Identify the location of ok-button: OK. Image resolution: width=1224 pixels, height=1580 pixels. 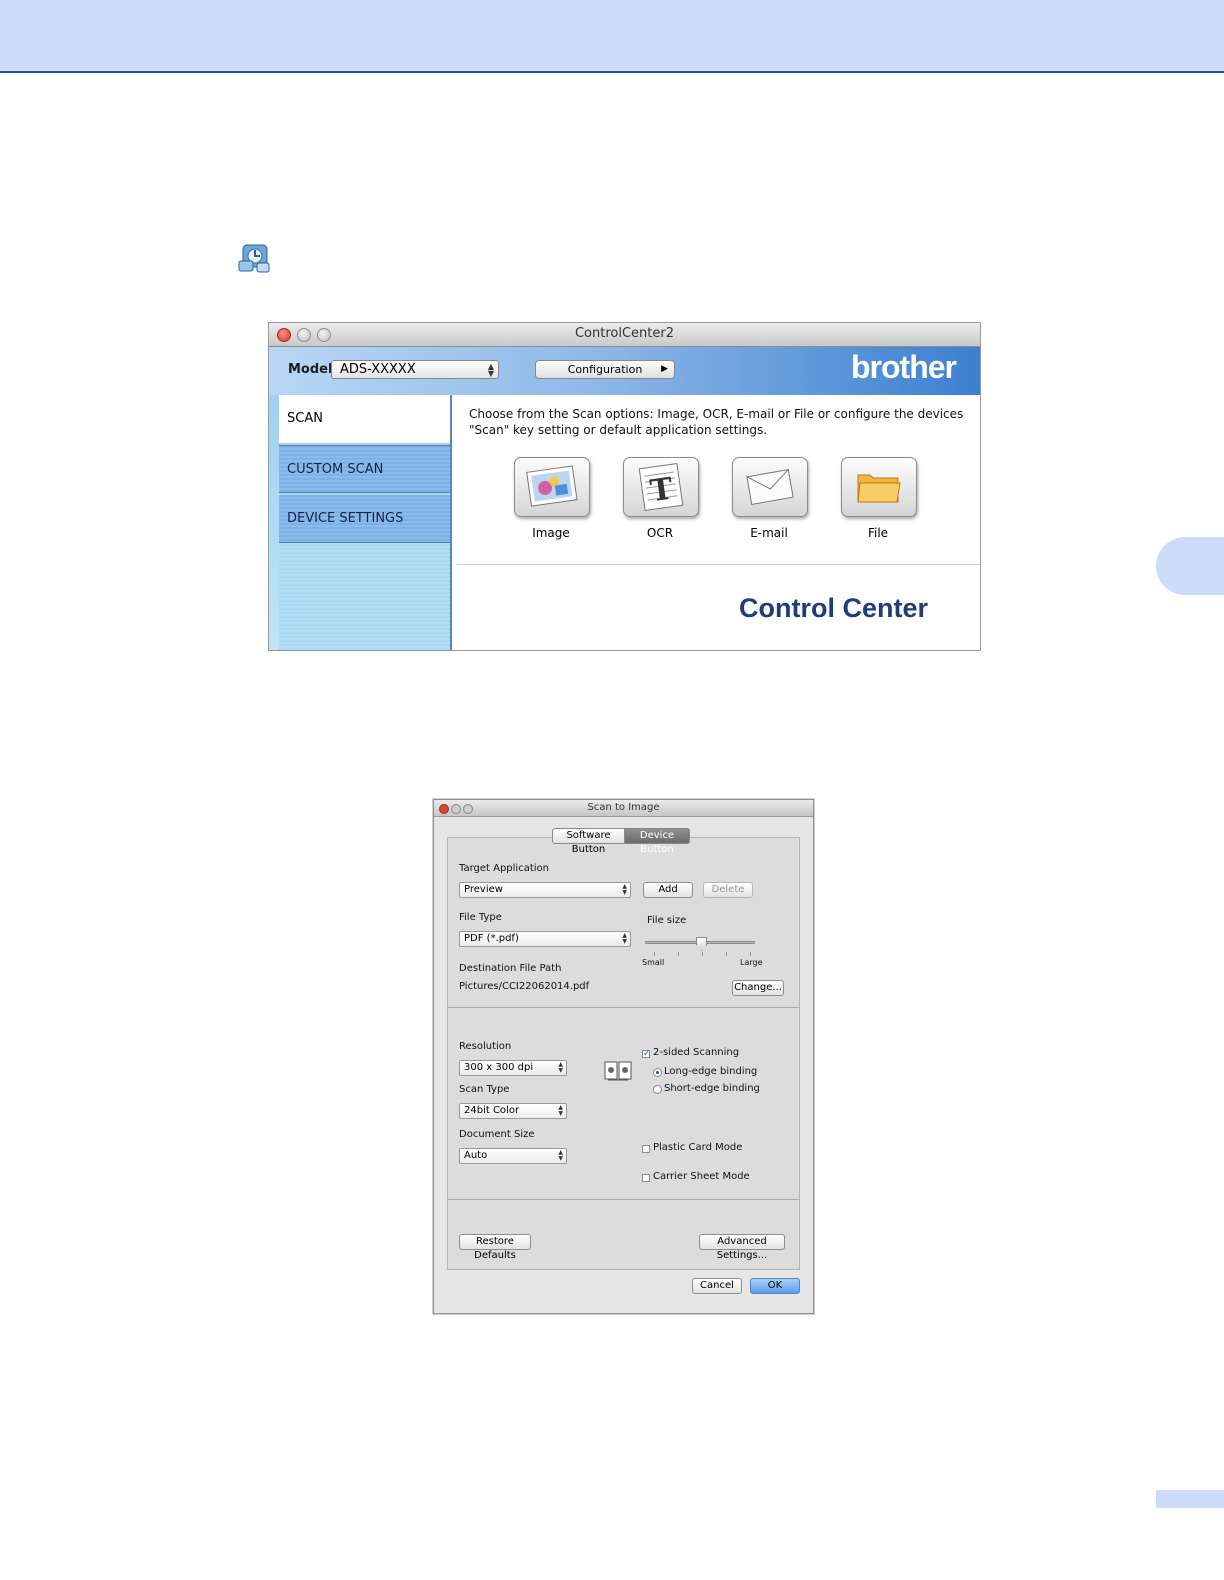
(775, 1286).